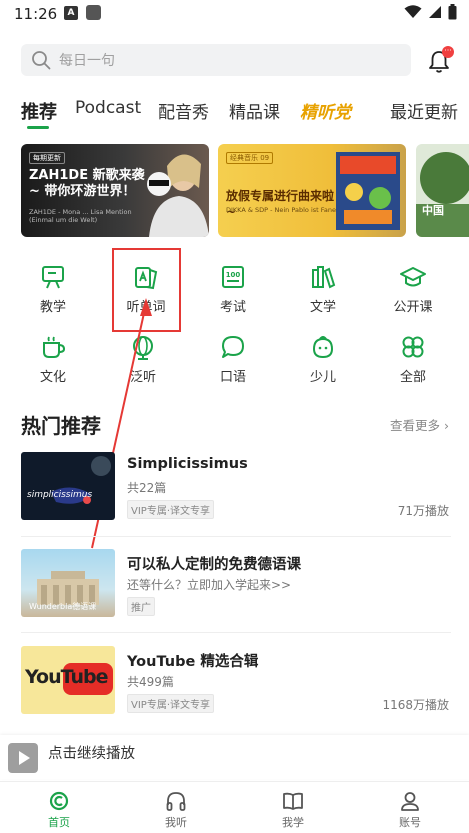 This screenshot has height=833, width=469. Describe the element at coordinates (254, 110) in the screenshot. I see `tab-premium-courses: 精品课` at that location.